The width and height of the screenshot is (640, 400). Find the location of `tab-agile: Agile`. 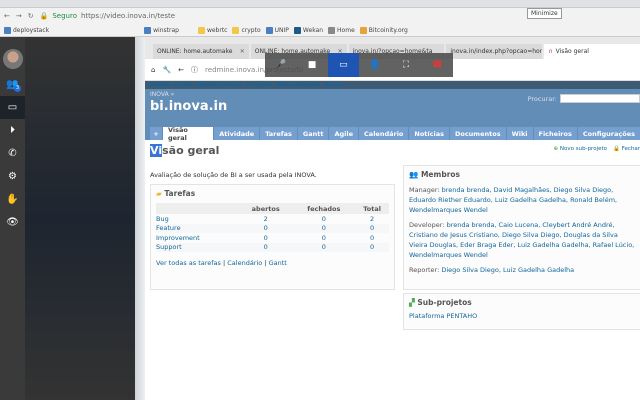

tab-agile: Agile is located at coordinates (344, 133).